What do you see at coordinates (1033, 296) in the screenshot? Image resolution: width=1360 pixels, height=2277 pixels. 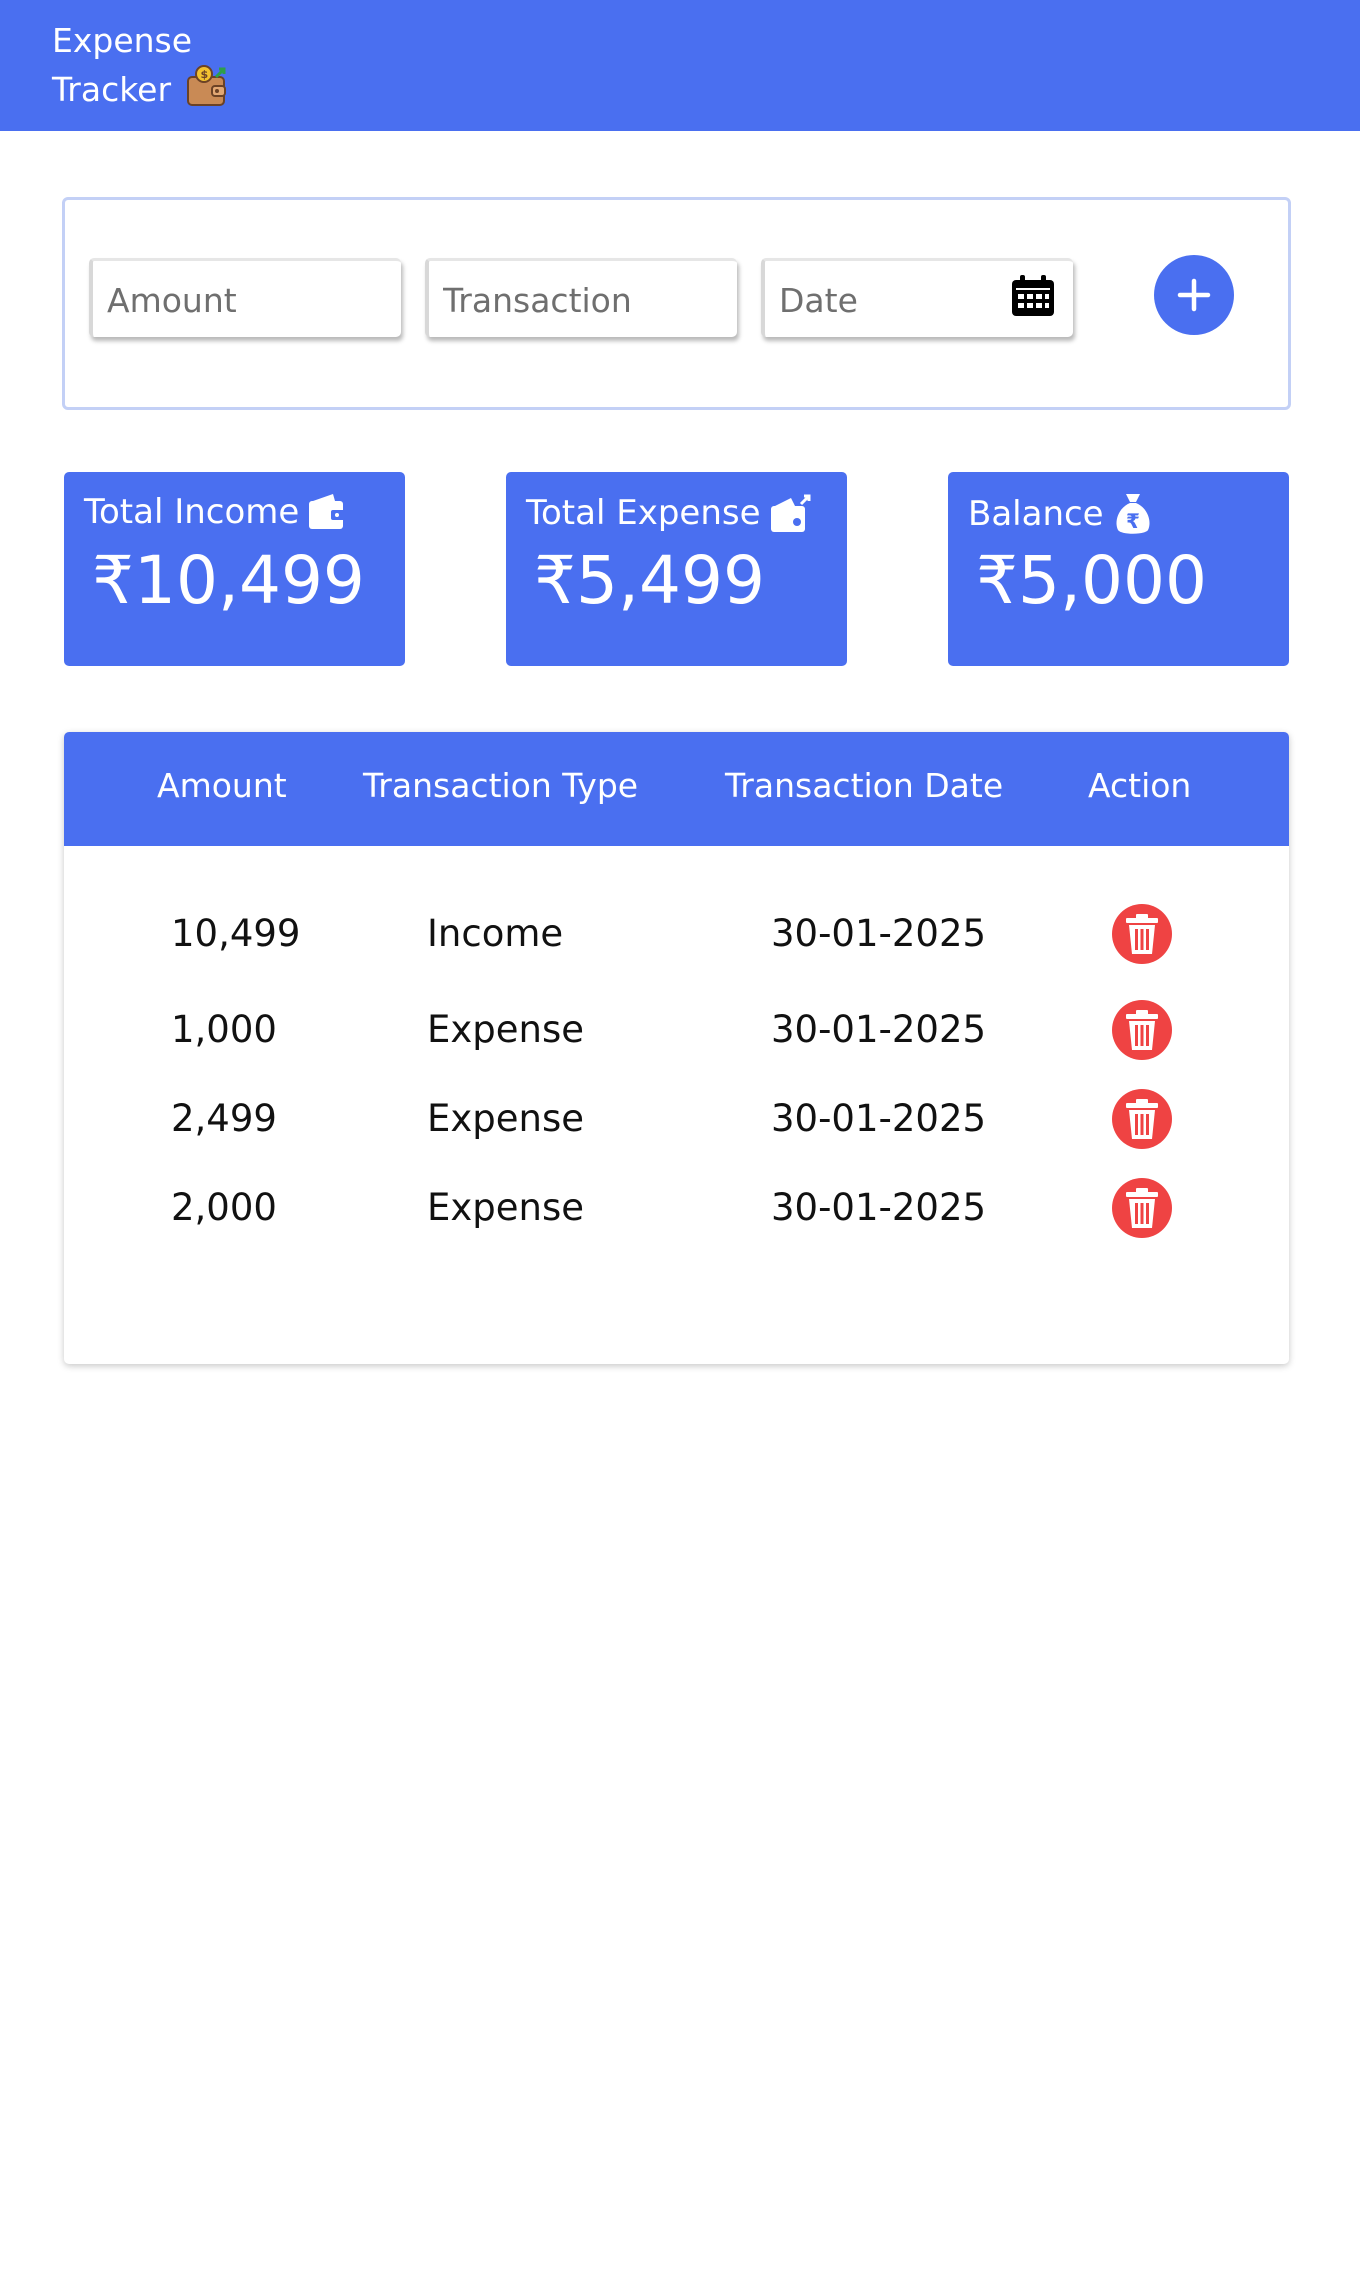 I see `calendar-icon` at bounding box center [1033, 296].